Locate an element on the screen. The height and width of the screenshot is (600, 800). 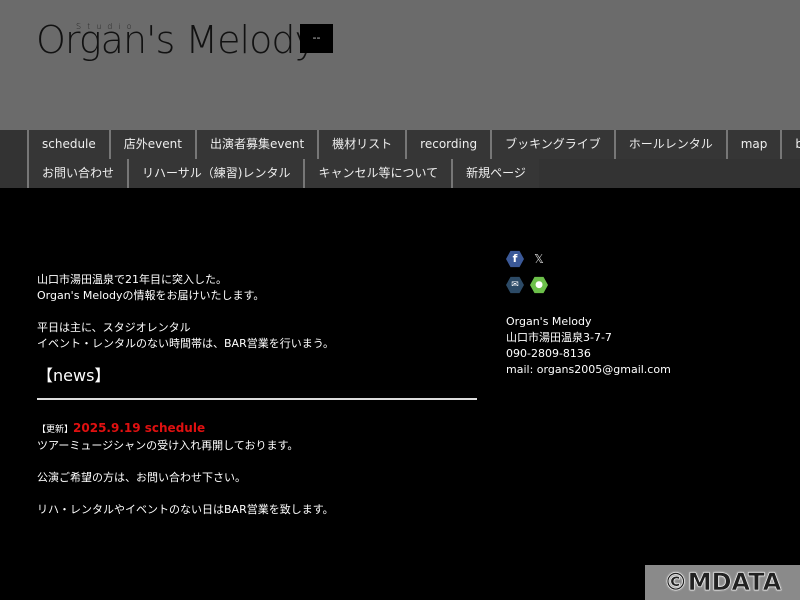
logo: Studio Organ's Melody is located at coordinates (176, 40).